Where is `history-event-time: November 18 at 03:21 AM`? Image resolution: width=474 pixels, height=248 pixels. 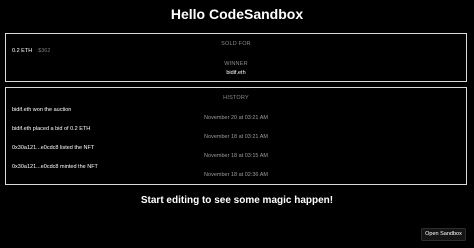 history-event-time: November 18 at 03:21 AM is located at coordinates (236, 137).